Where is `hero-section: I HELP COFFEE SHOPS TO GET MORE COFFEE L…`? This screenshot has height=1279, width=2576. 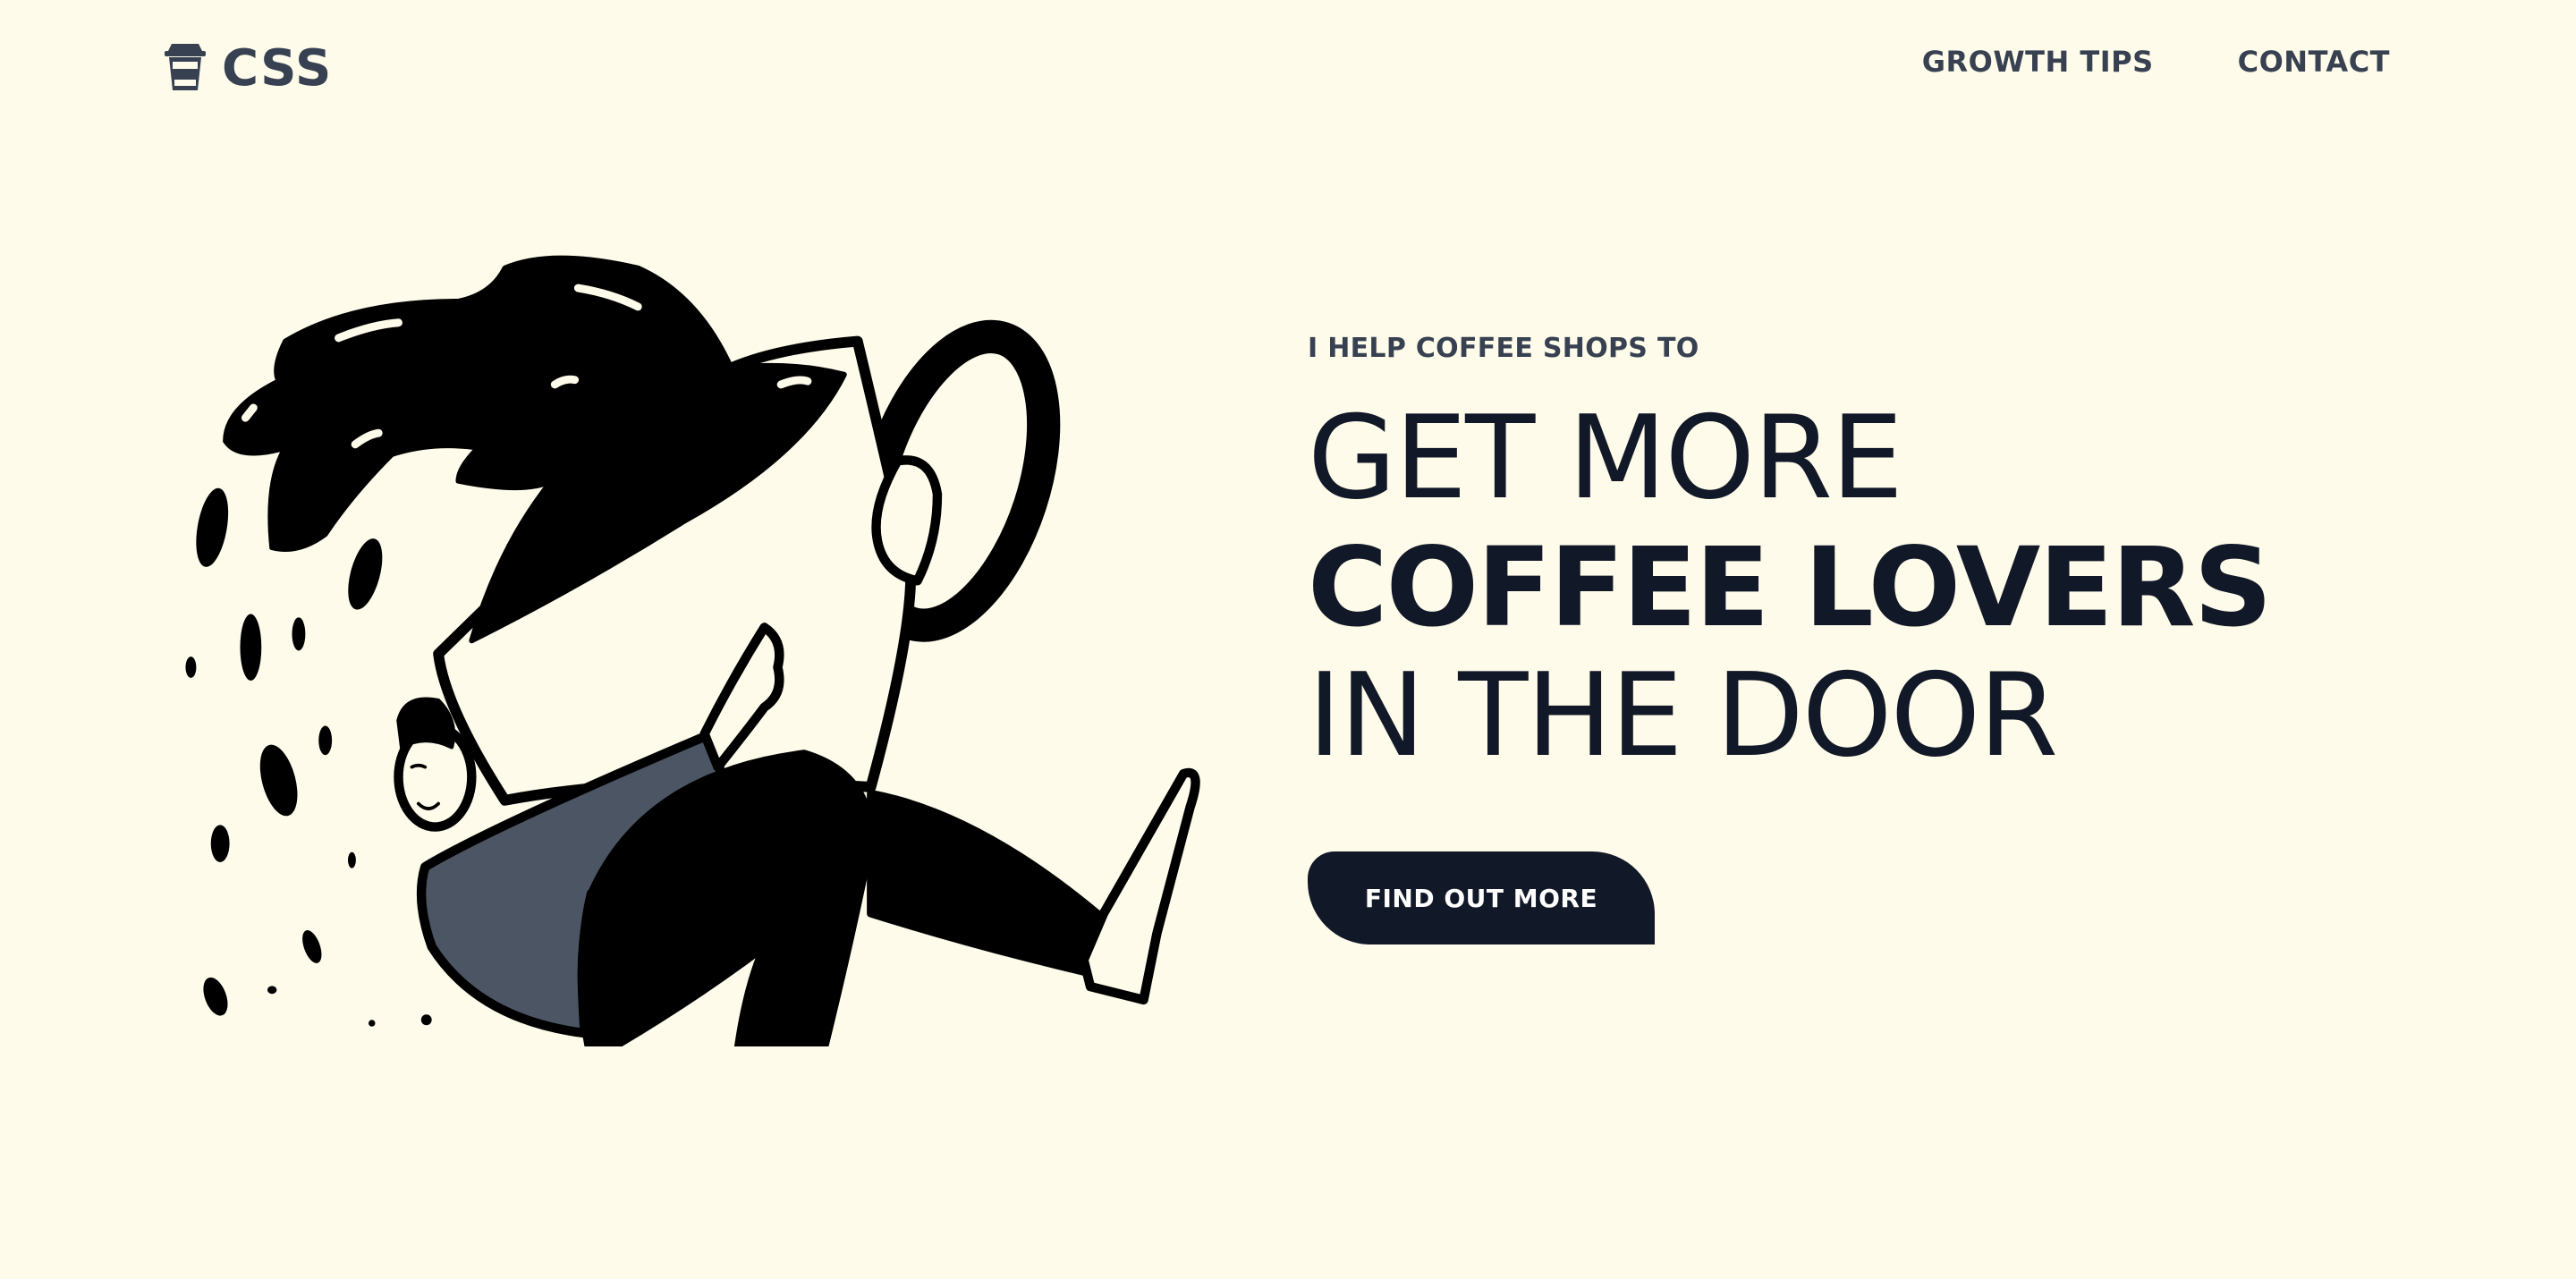
hero-section: I HELP COFFEE SHOPS TO GET MORE COFFEE L… is located at coordinates (1790, 558).